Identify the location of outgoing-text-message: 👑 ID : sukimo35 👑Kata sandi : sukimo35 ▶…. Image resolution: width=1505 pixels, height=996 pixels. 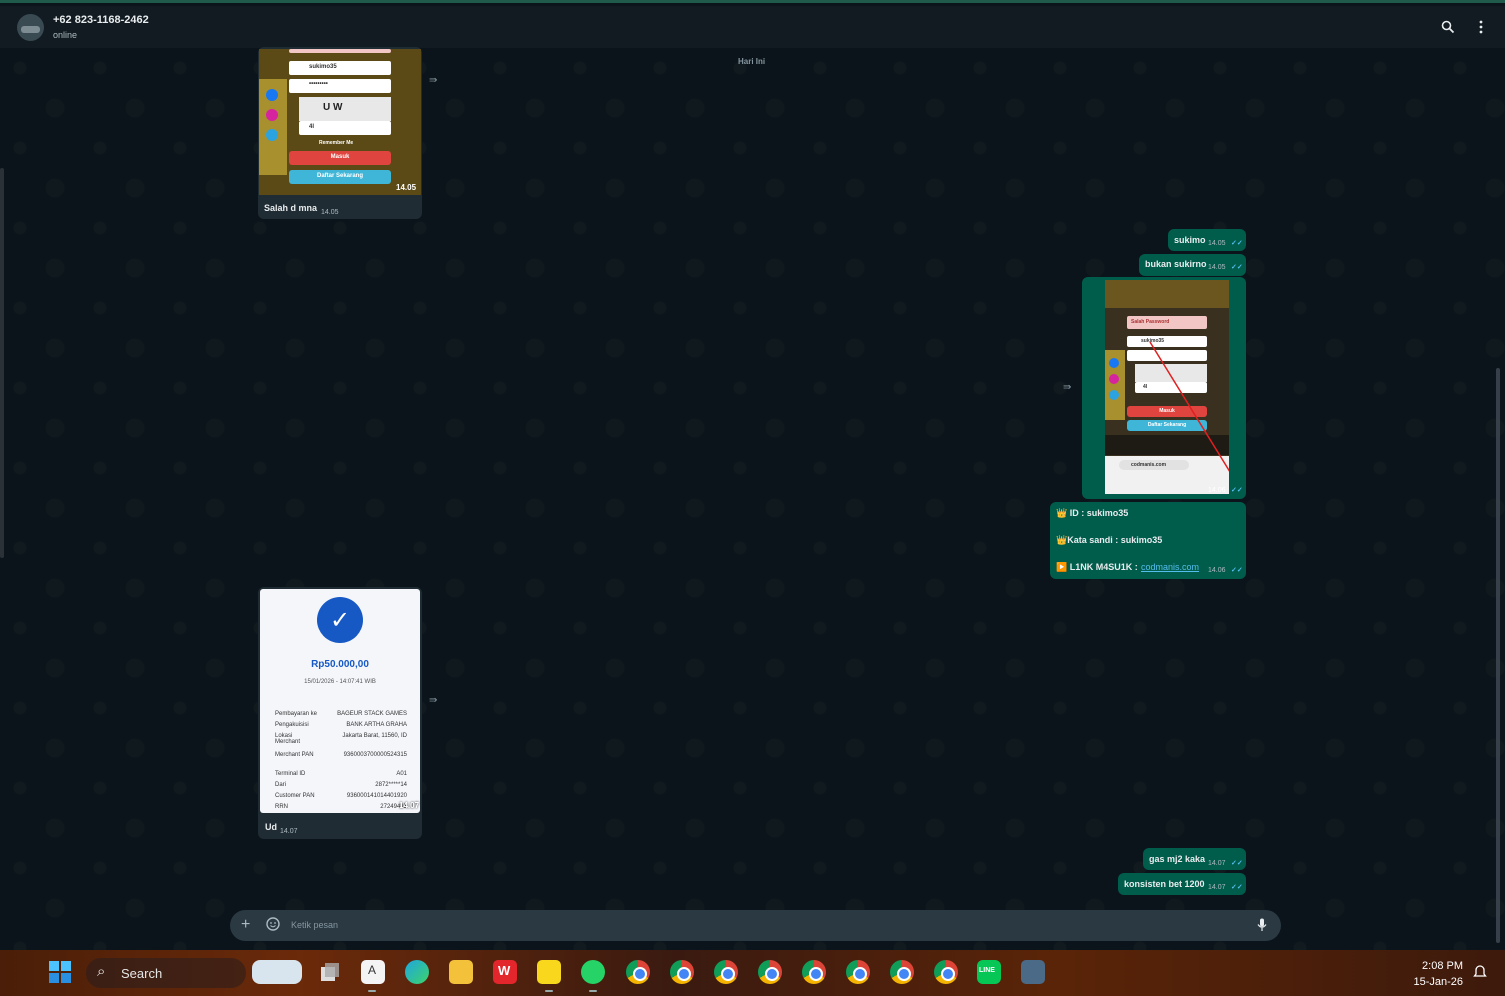
(1148, 540).